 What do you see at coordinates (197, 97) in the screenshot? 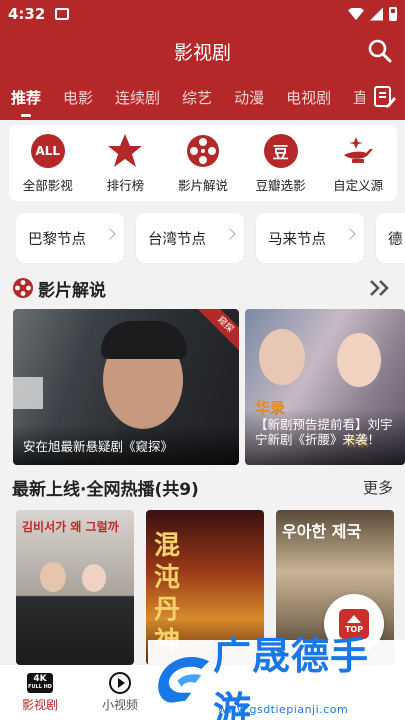
I see `tab-variety: 综艺` at bounding box center [197, 97].